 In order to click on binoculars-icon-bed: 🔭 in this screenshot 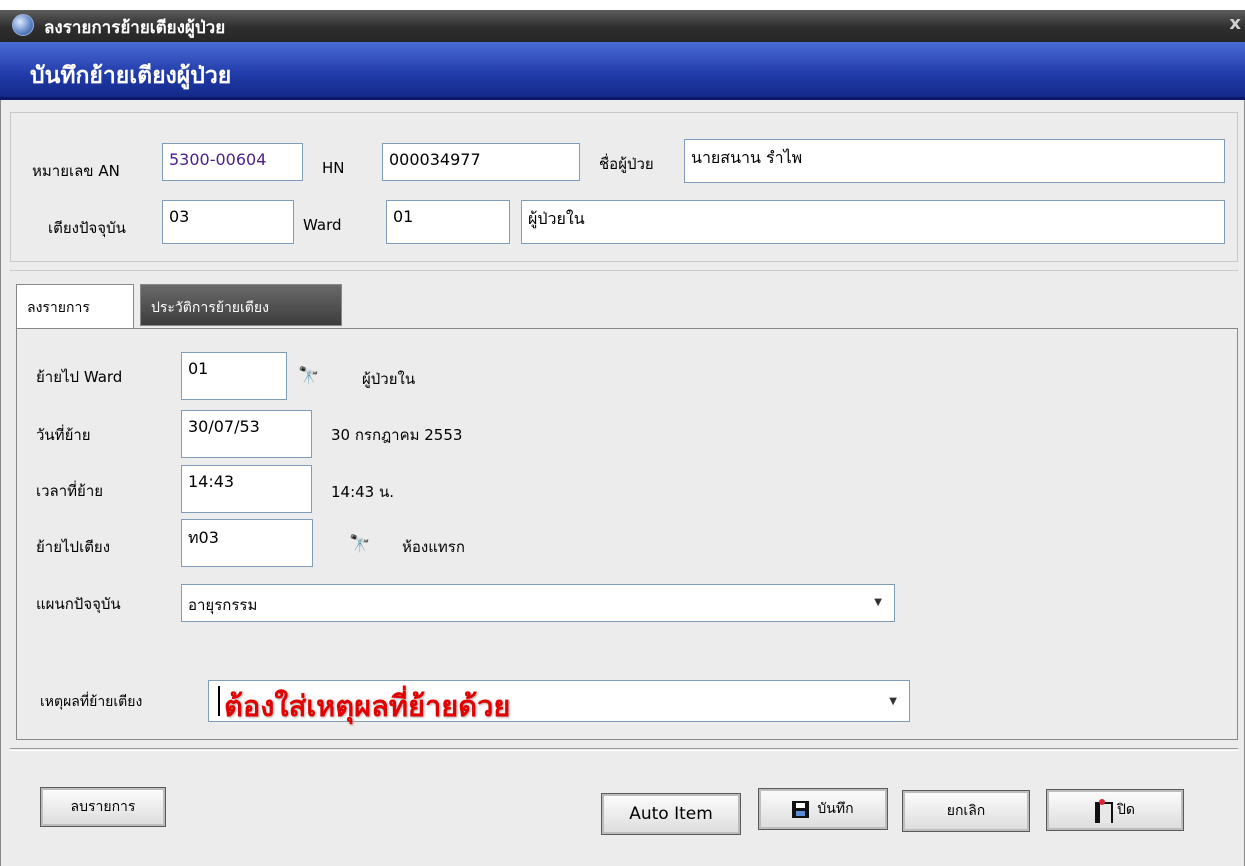, I will do `click(360, 544)`.